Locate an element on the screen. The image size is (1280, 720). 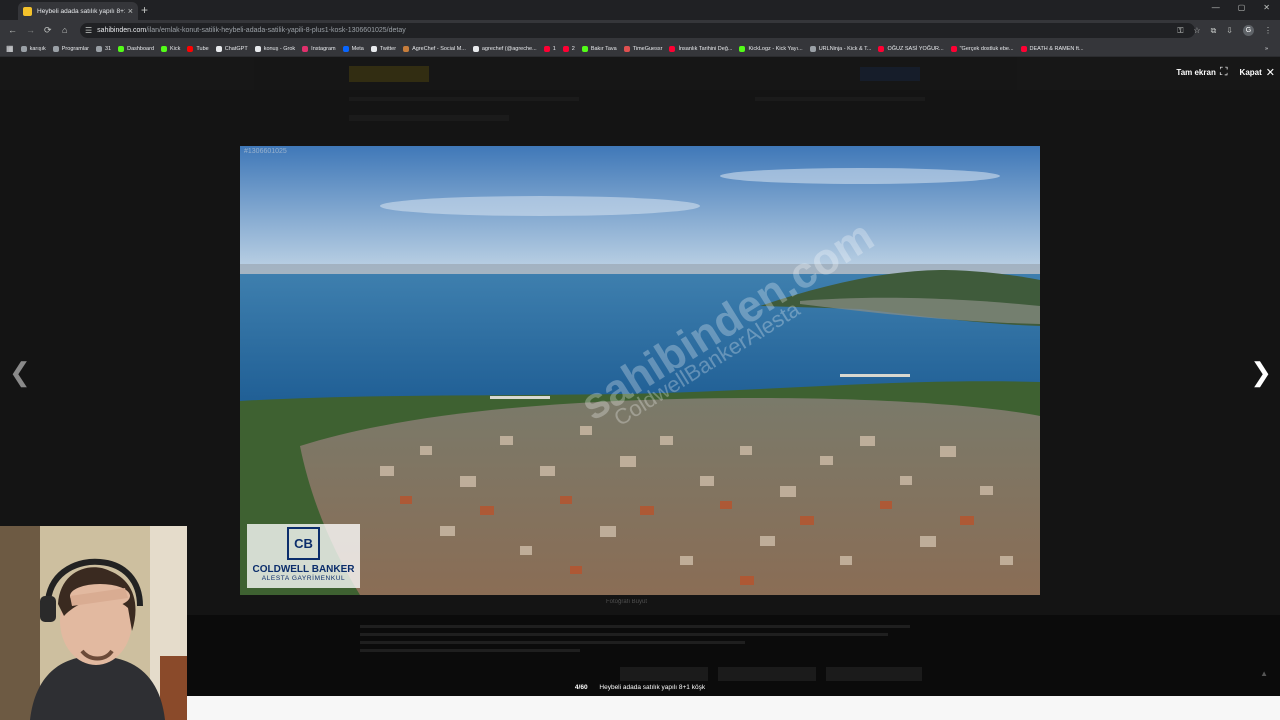
forward-icon: → is located at coordinates (30, 30).